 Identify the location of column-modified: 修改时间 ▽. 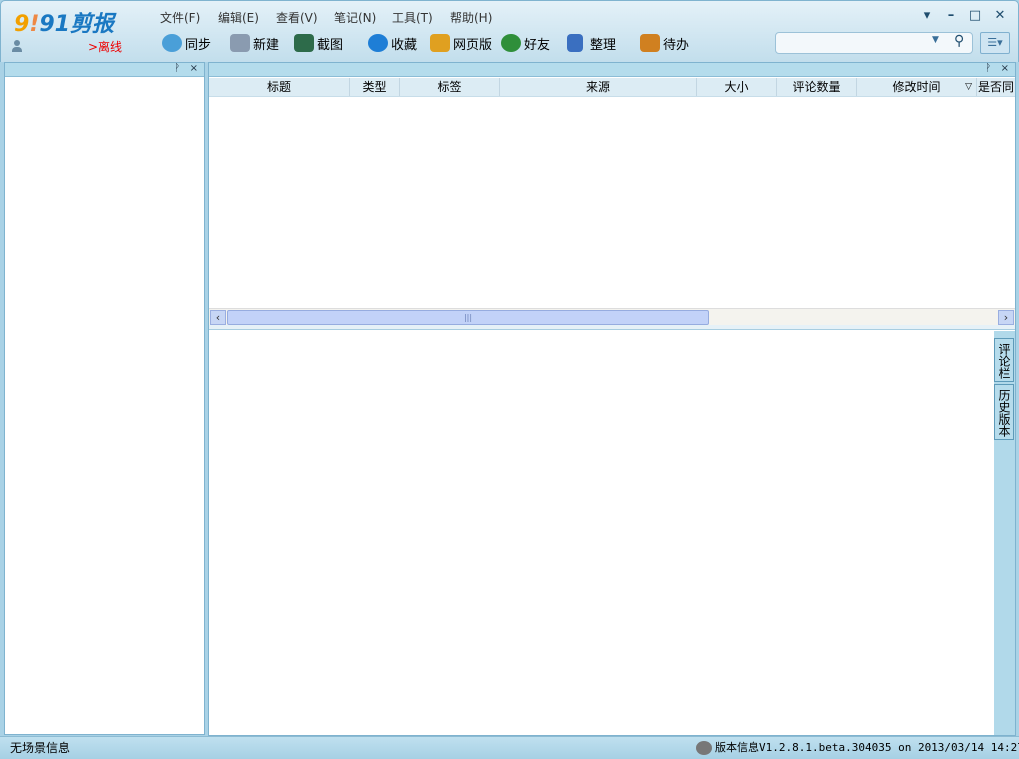
(917, 87).